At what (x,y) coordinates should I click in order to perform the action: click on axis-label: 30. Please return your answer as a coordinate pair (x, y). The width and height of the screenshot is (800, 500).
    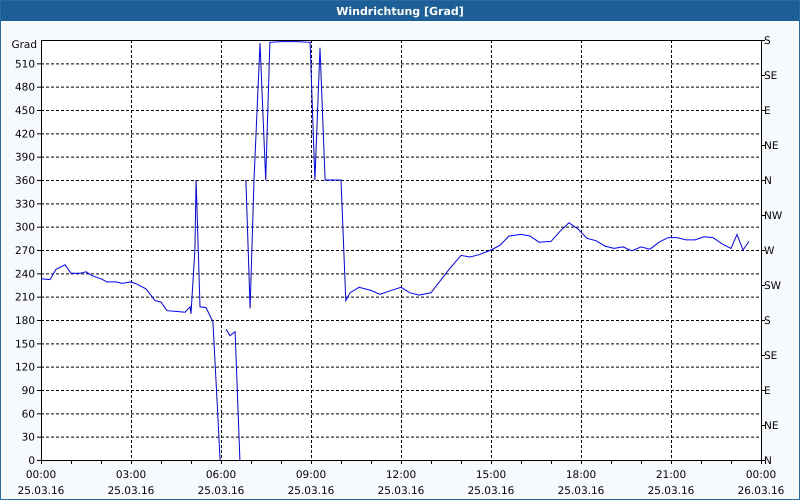
    Looking at the image, I should click on (28, 438).